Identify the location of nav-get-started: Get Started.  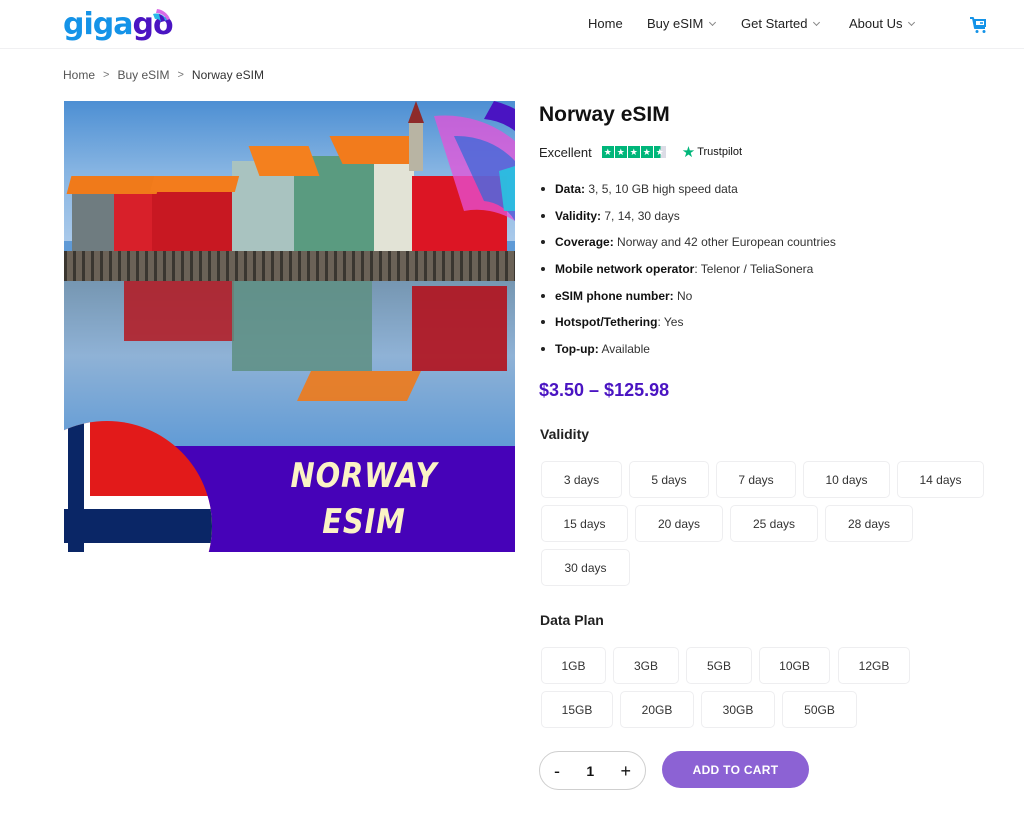
(781, 23).